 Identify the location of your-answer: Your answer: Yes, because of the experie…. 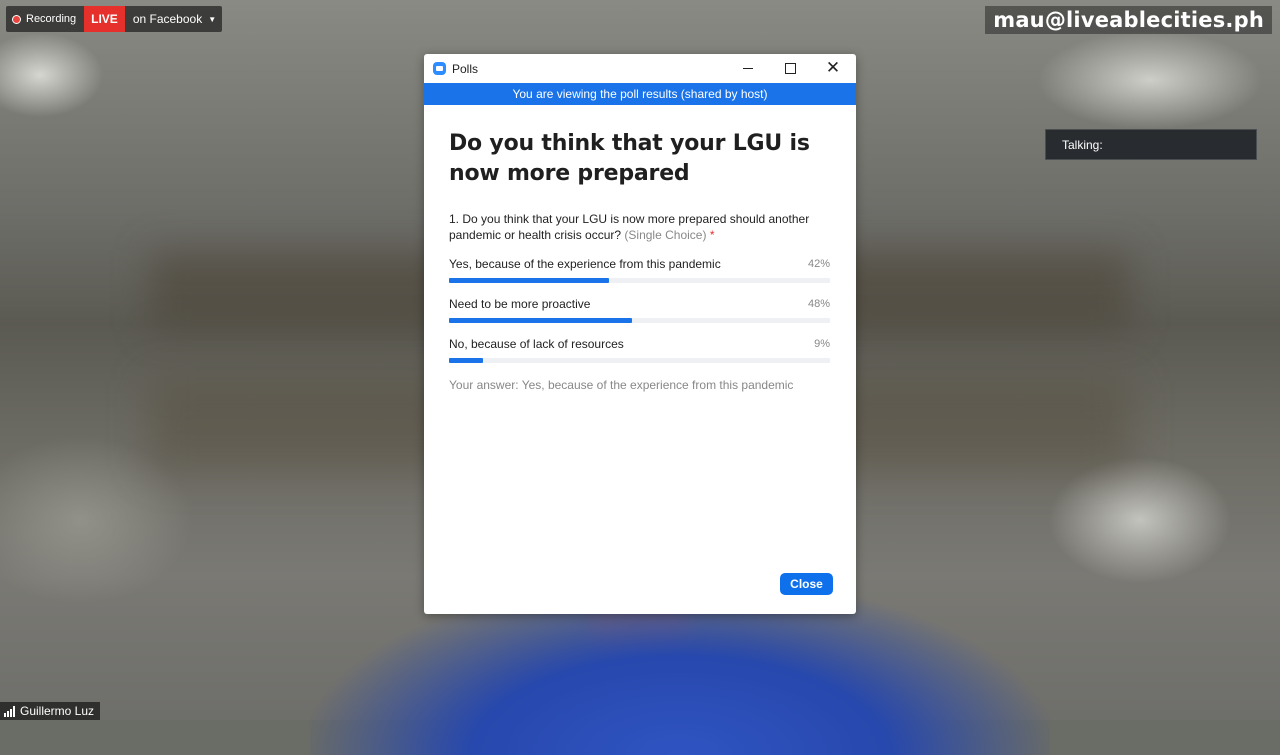
(621, 385).